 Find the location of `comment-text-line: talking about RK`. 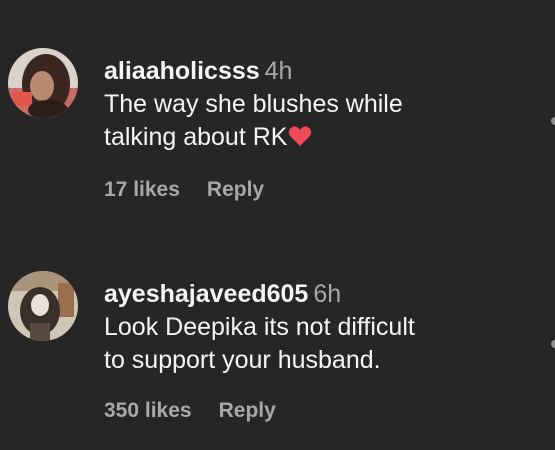

comment-text-line: talking about RK is located at coordinates (196, 137).